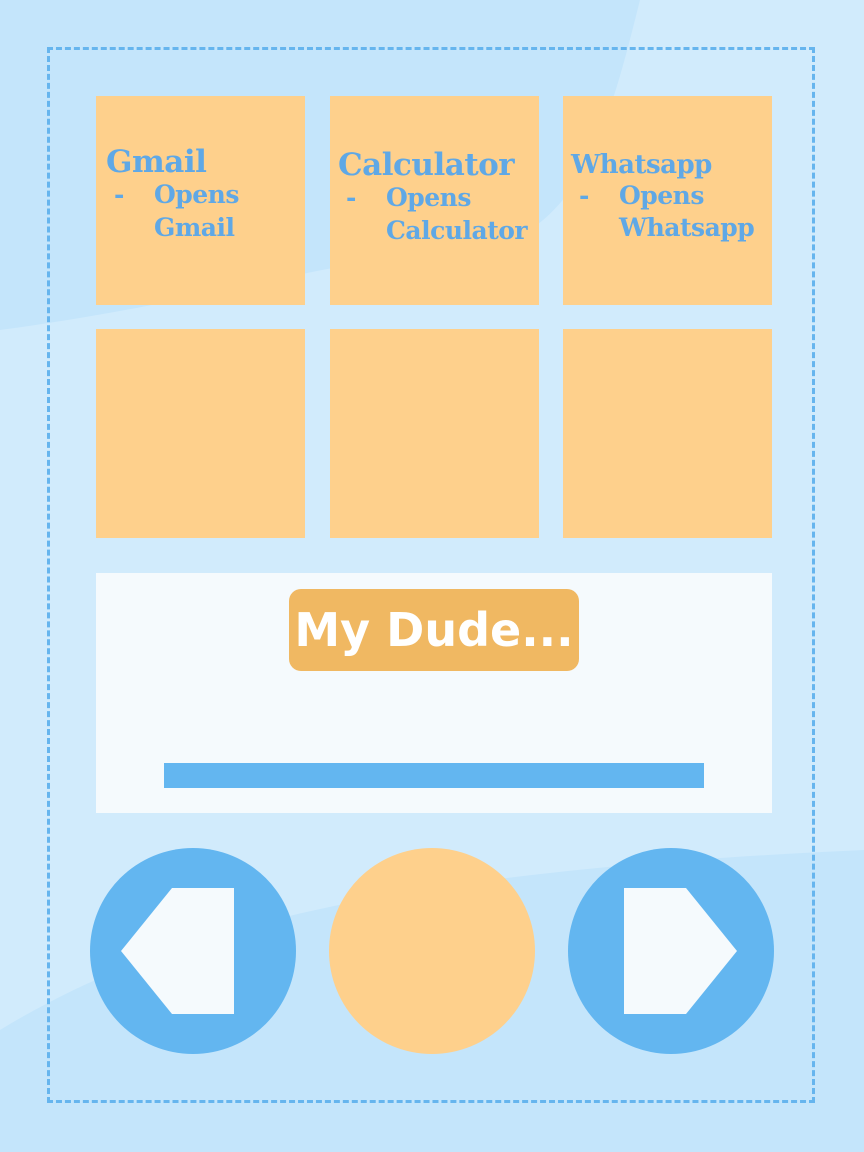 Image resolution: width=864 pixels, height=1152 pixels. What do you see at coordinates (687, 227) in the screenshot?
I see `app-tile-desc-2: Whatsapp` at bounding box center [687, 227].